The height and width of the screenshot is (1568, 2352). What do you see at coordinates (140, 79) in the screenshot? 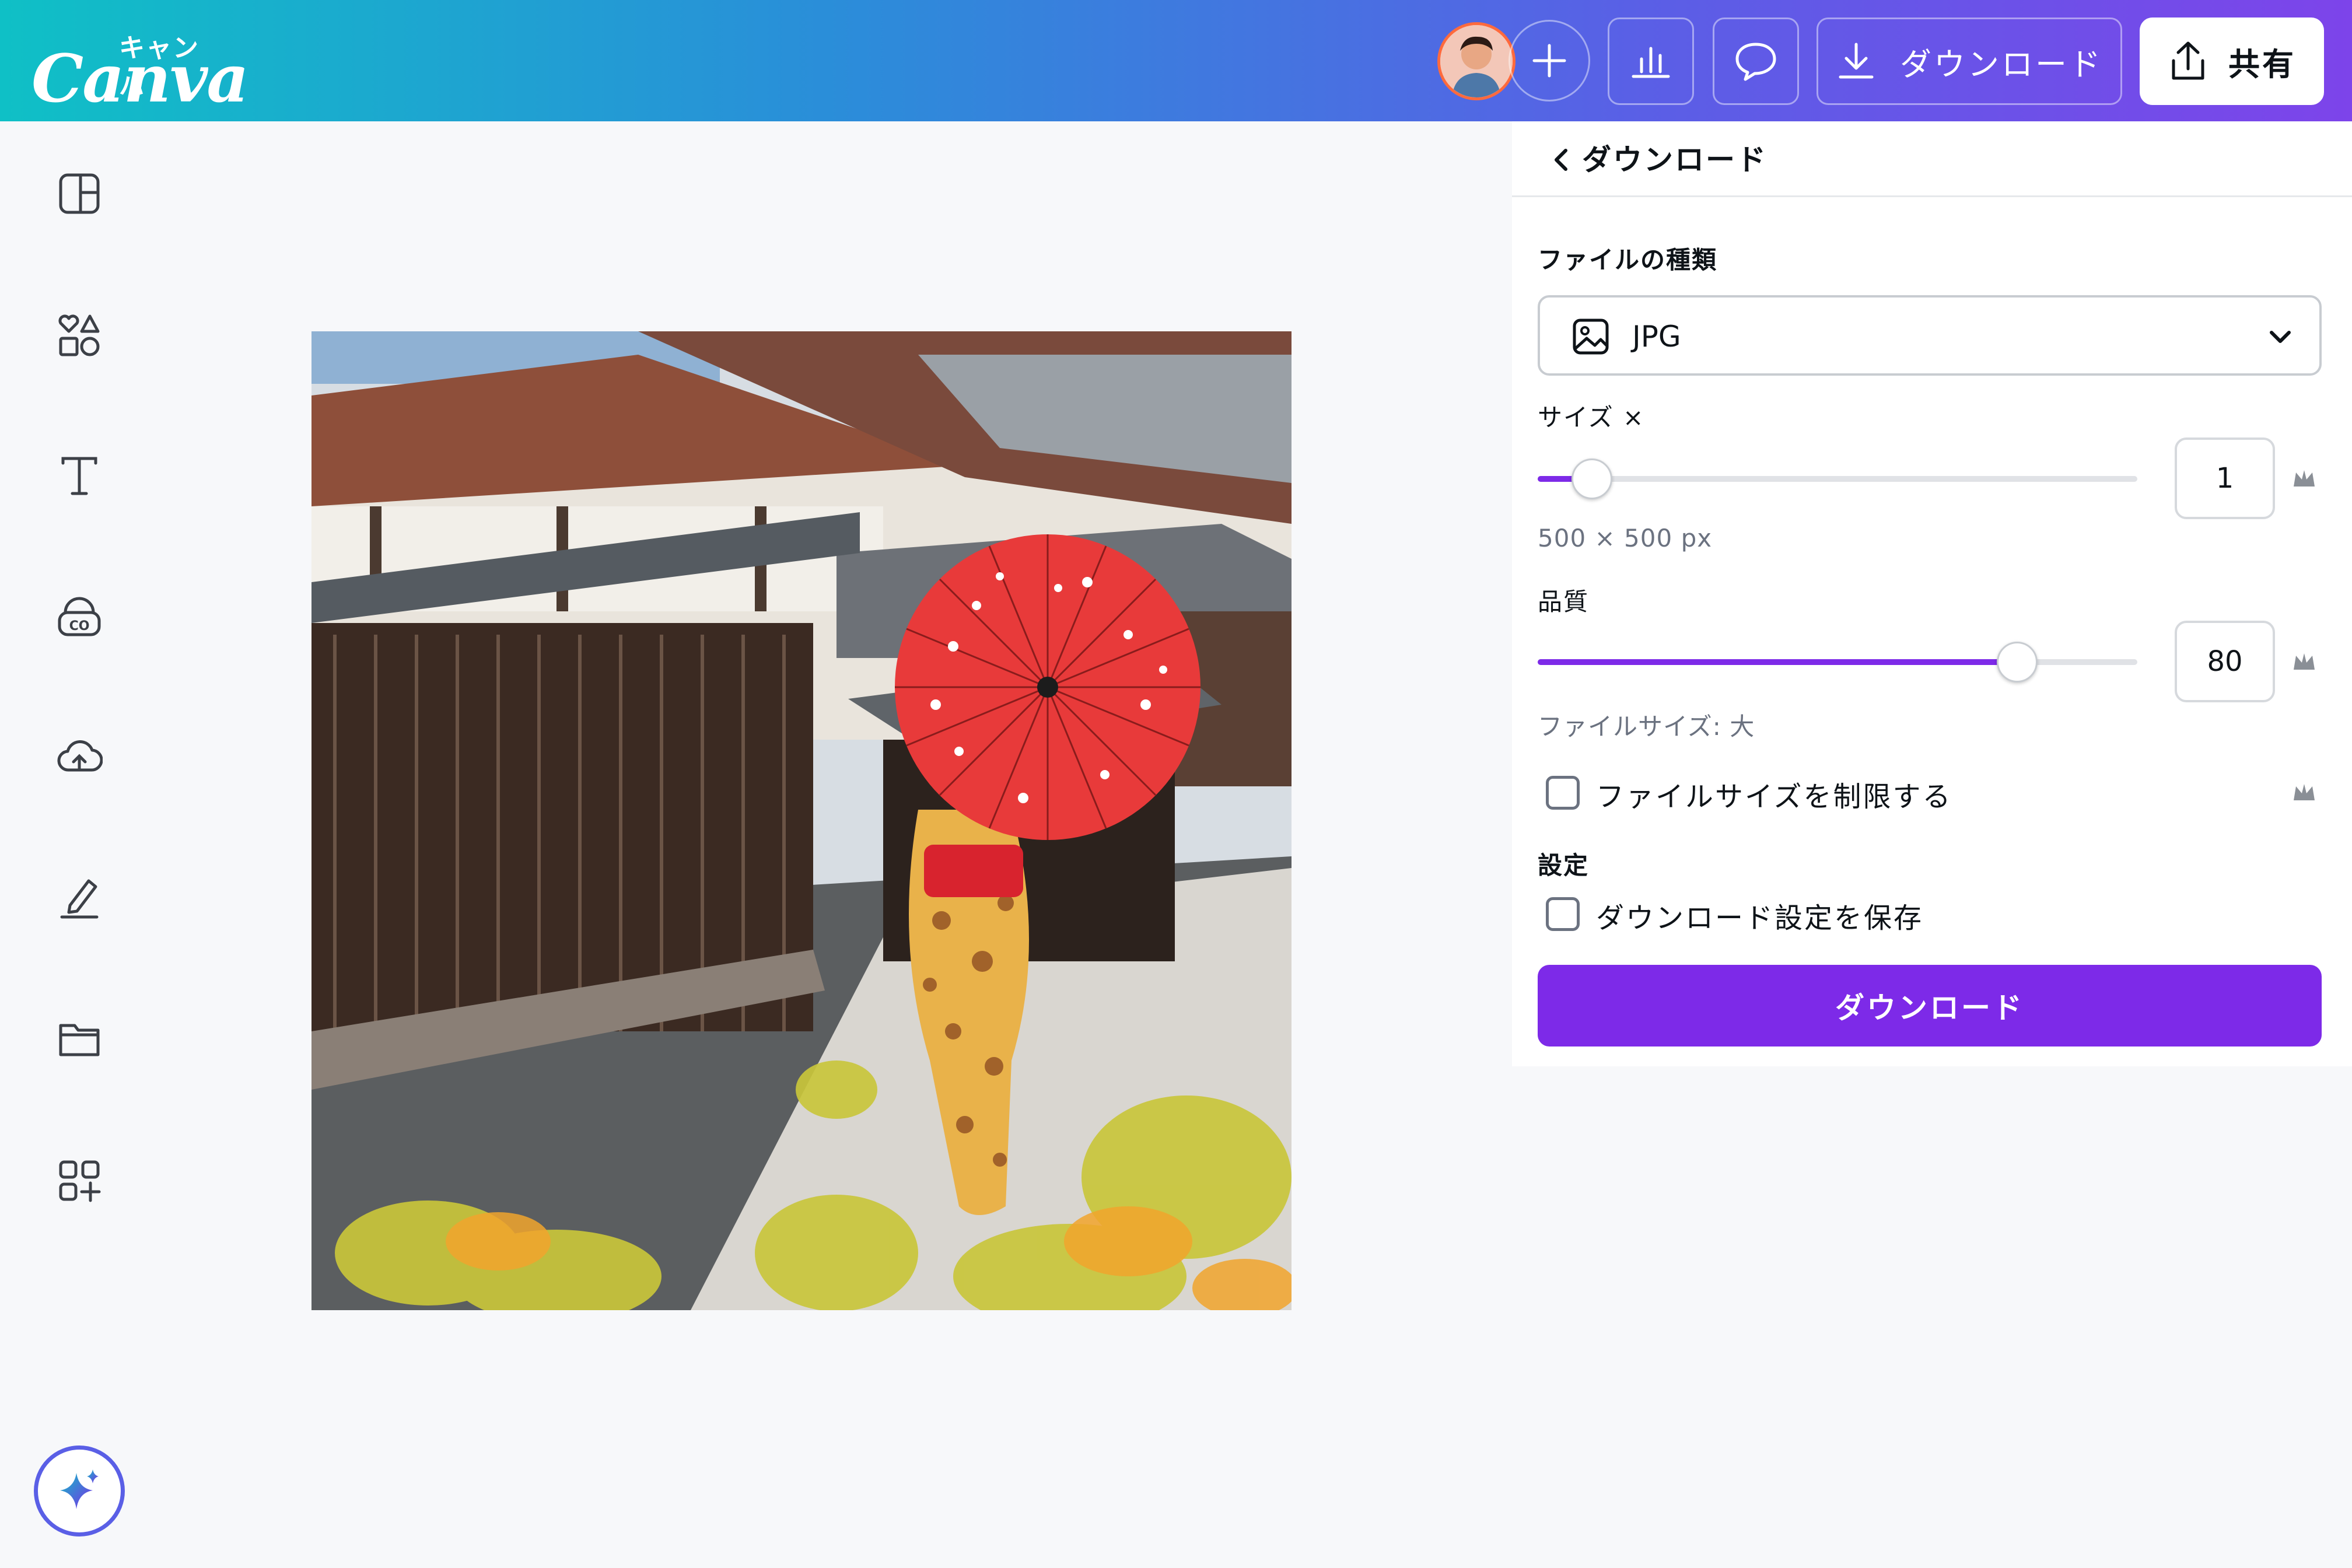
I see `logo-wordmark: Canva` at bounding box center [140, 79].